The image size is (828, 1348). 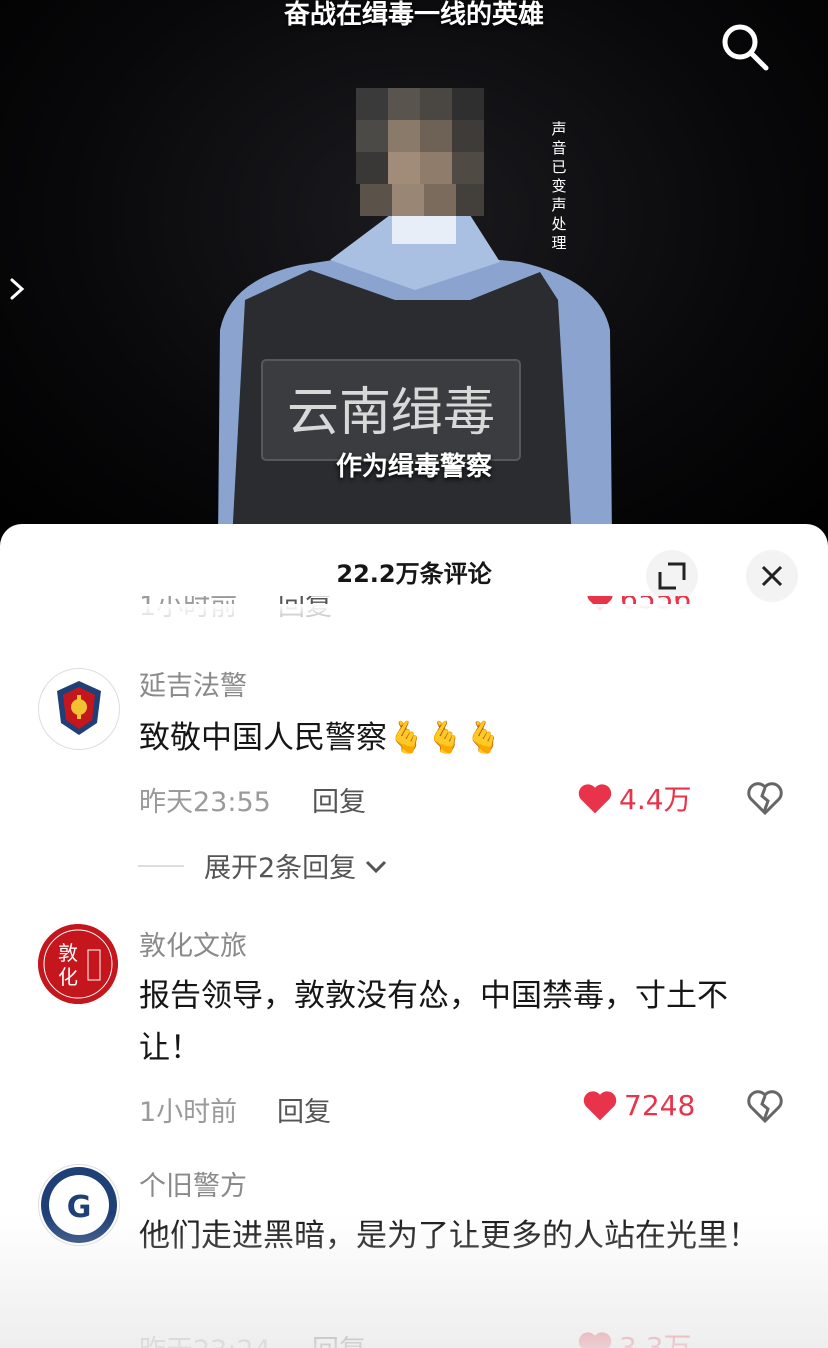 I want to click on police-badge-icon: G, so click(x=79, y=1205).